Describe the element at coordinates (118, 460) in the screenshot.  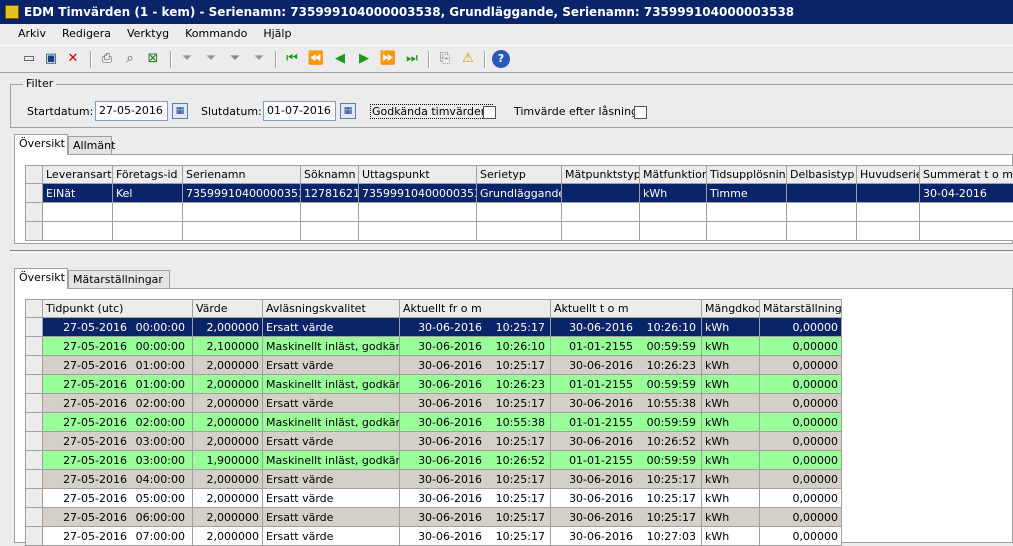
I see `timestamp-cell: 27-05-201603:00:00` at that location.